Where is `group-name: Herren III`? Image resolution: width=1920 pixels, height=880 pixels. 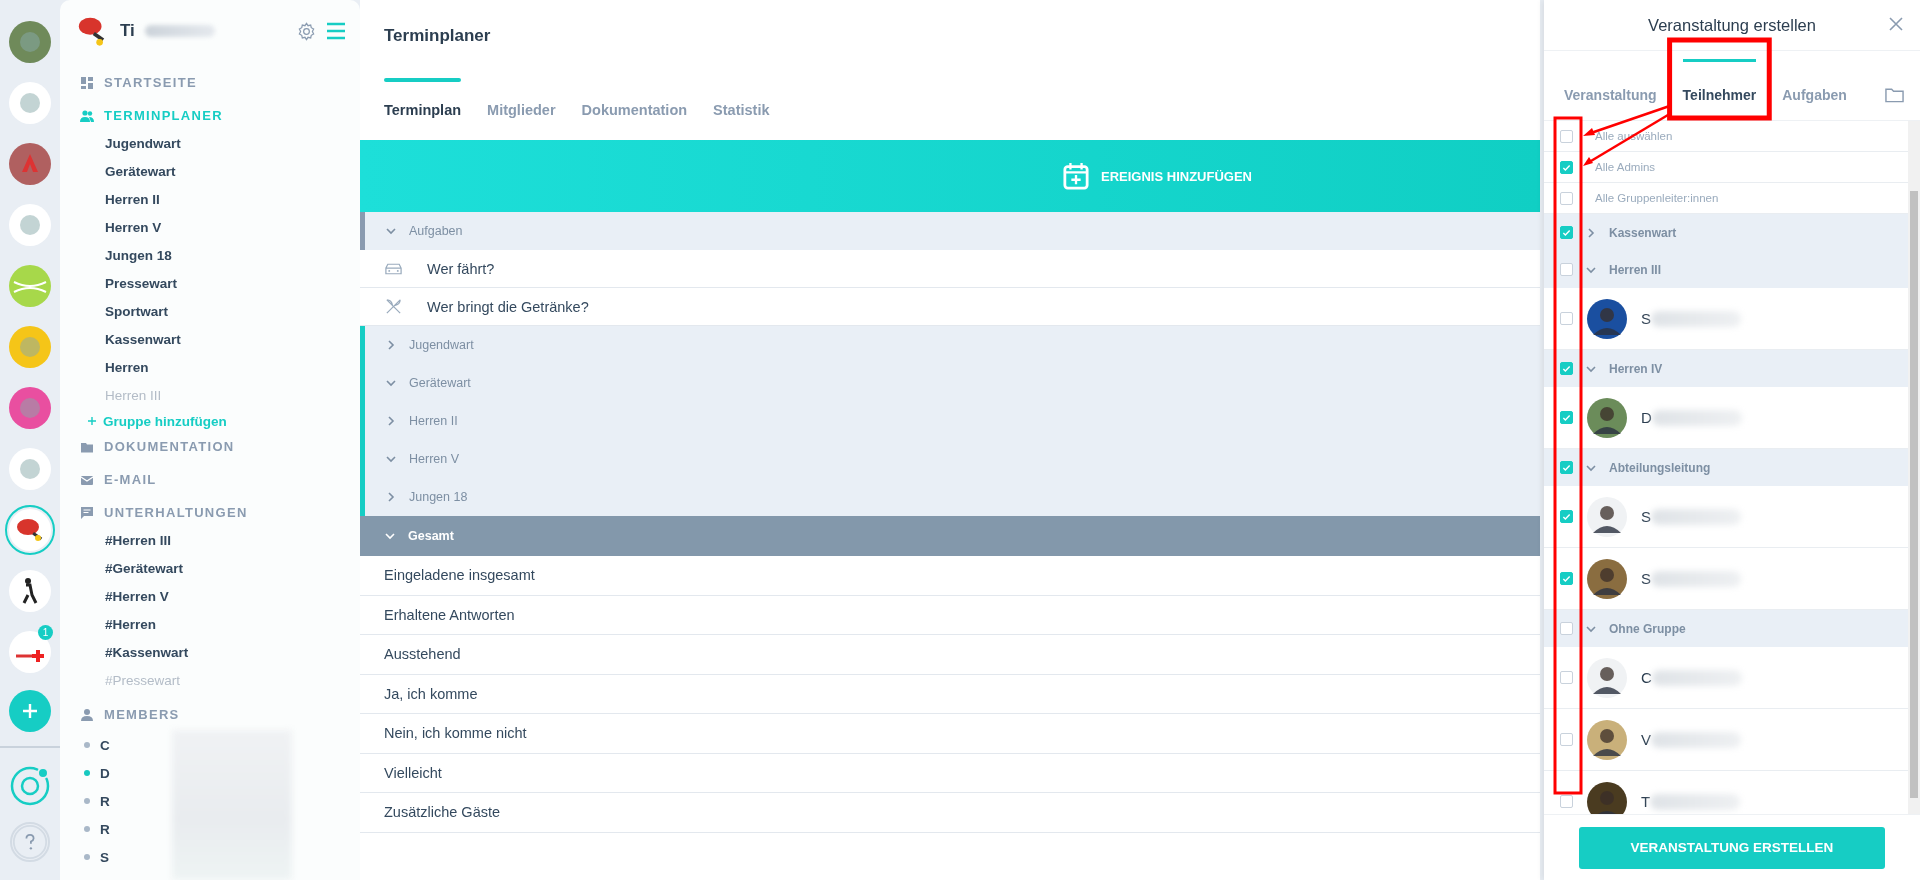 group-name: Herren III is located at coordinates (1635, 269).